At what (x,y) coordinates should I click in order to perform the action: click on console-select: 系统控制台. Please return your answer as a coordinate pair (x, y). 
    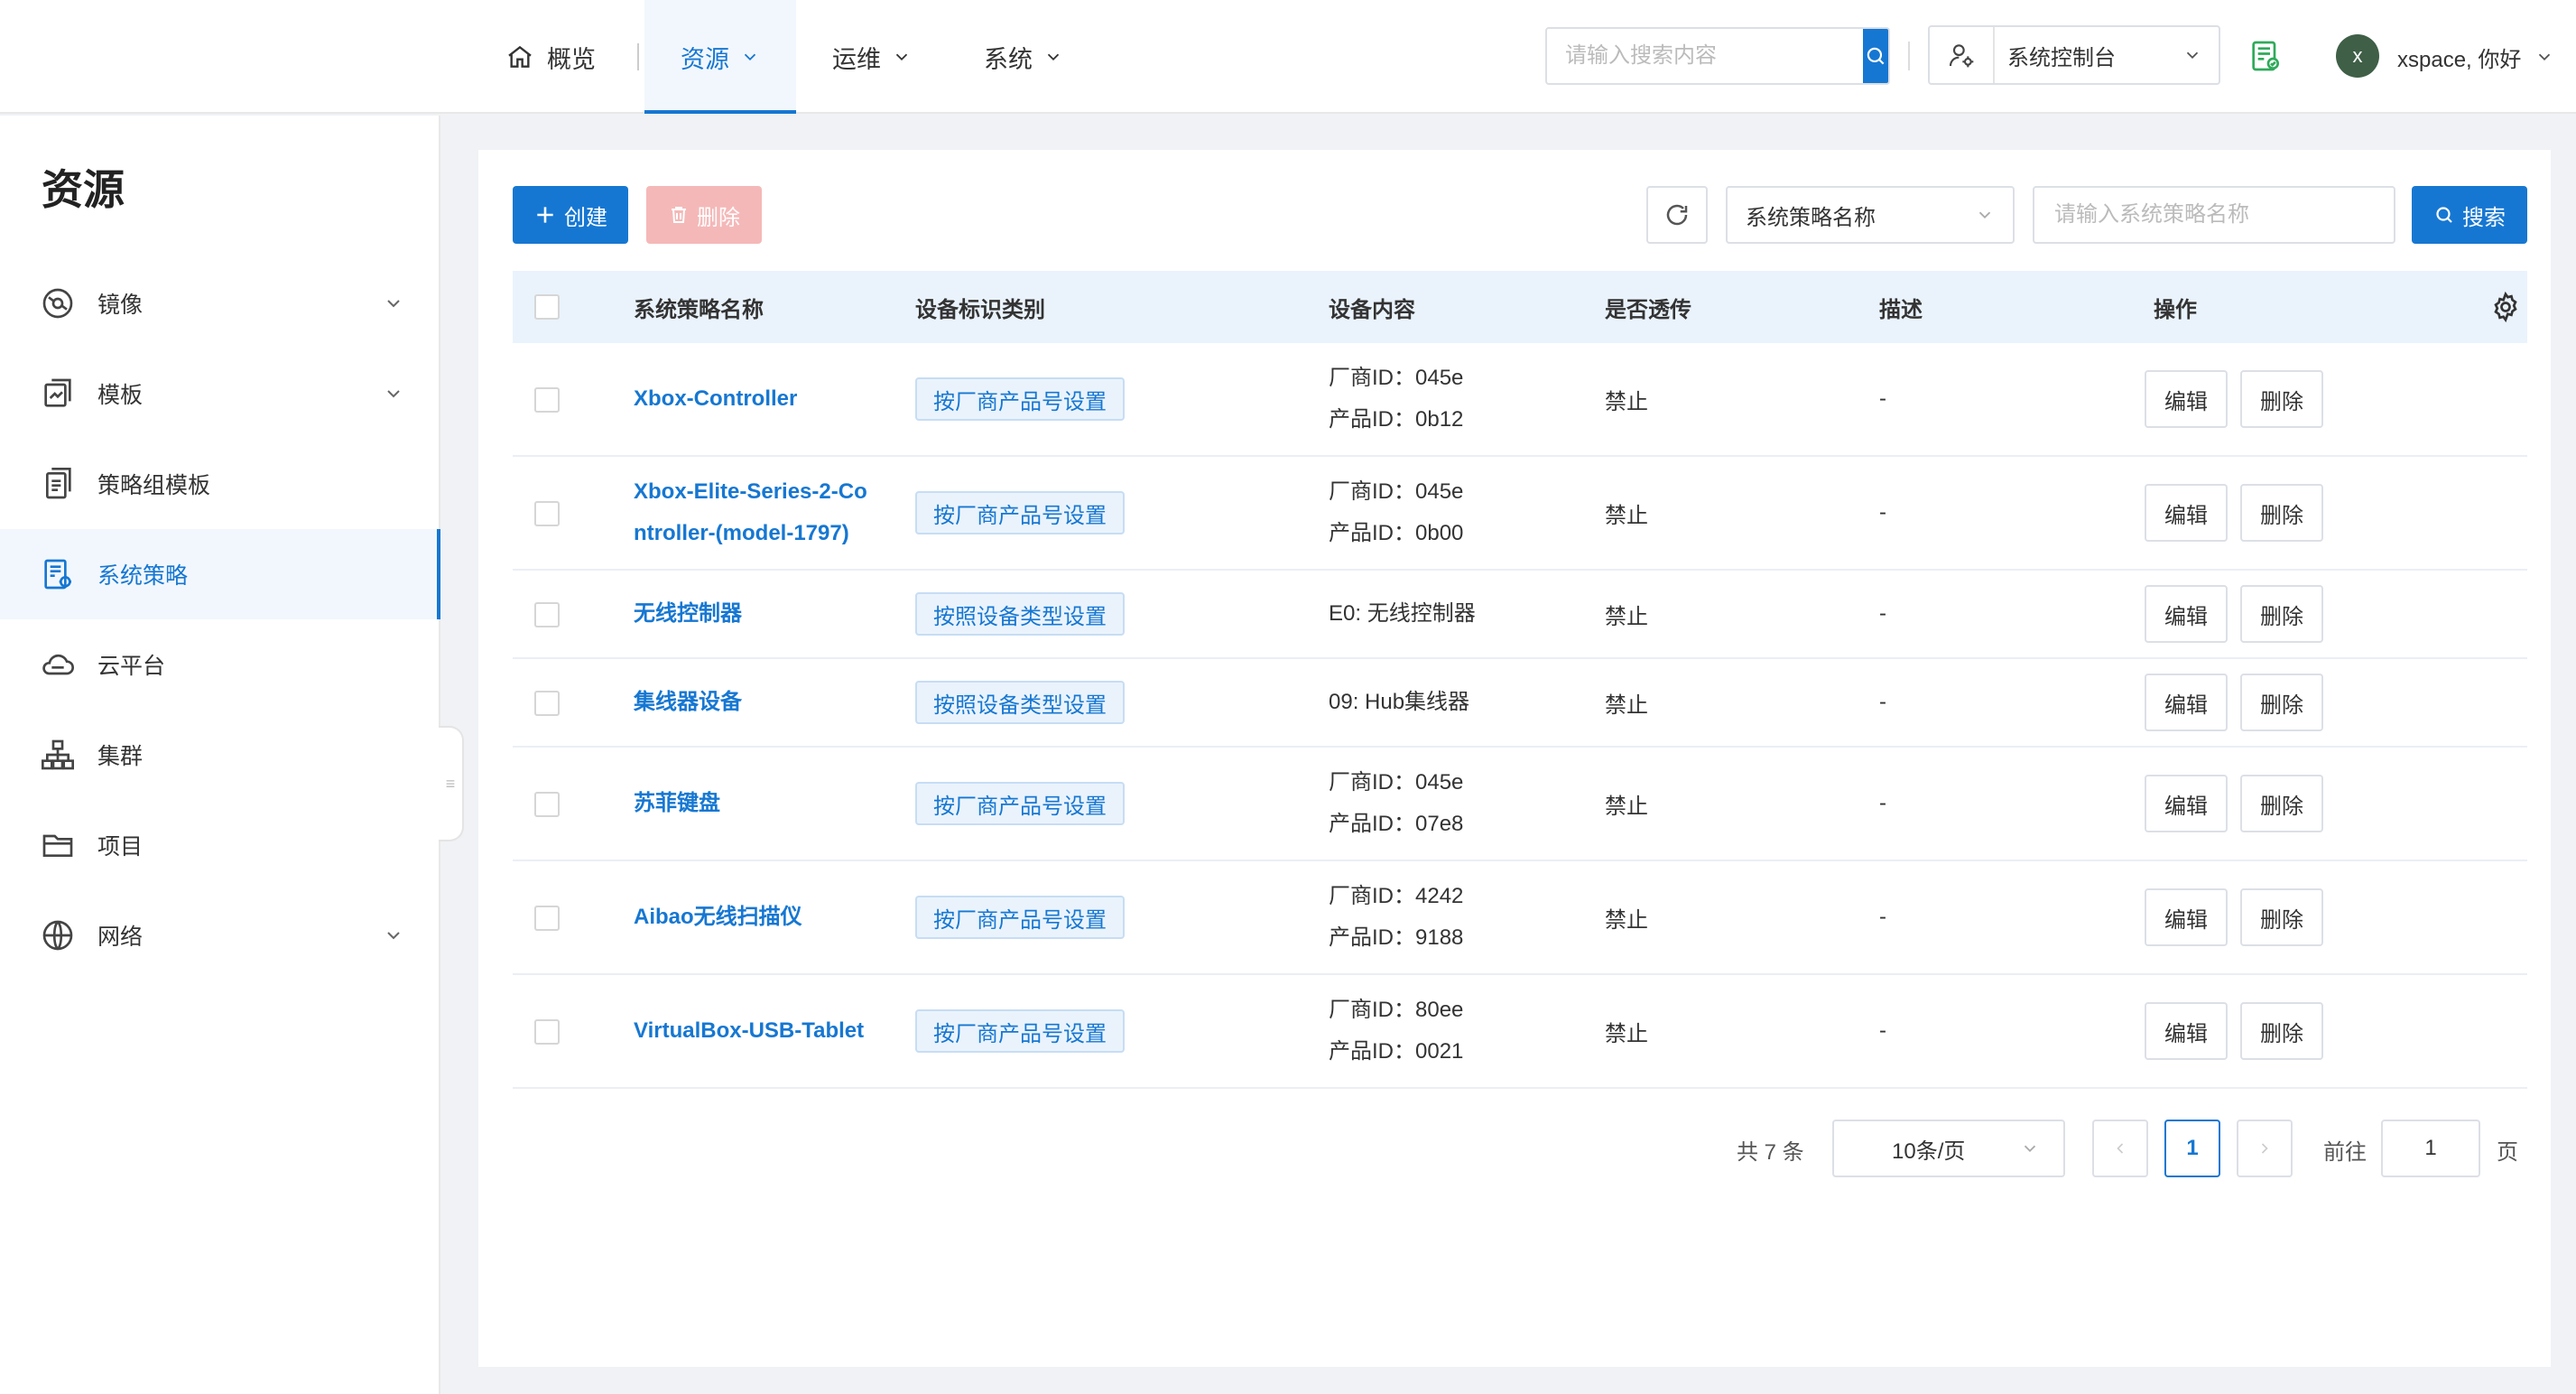
    Looking at the image, I should click on (2074, 55).